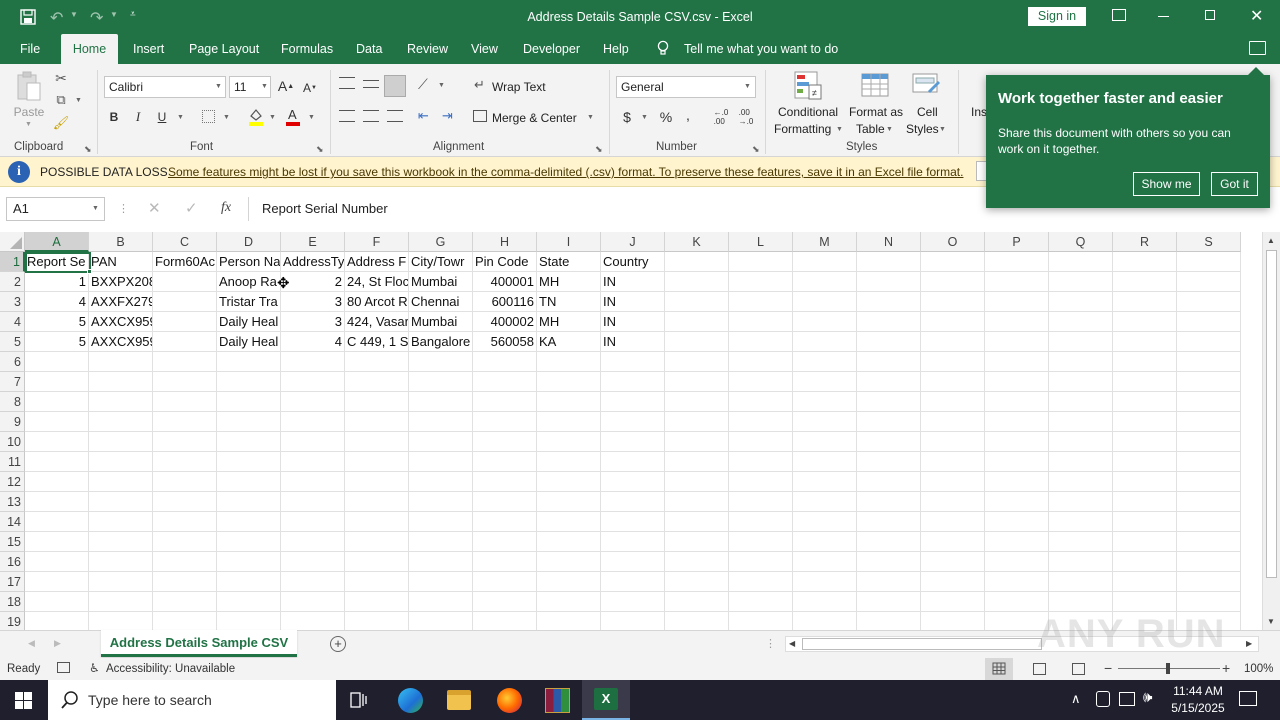 The image size is (1280, 720). I want to click on italic-icon: I, so click(138, 117).